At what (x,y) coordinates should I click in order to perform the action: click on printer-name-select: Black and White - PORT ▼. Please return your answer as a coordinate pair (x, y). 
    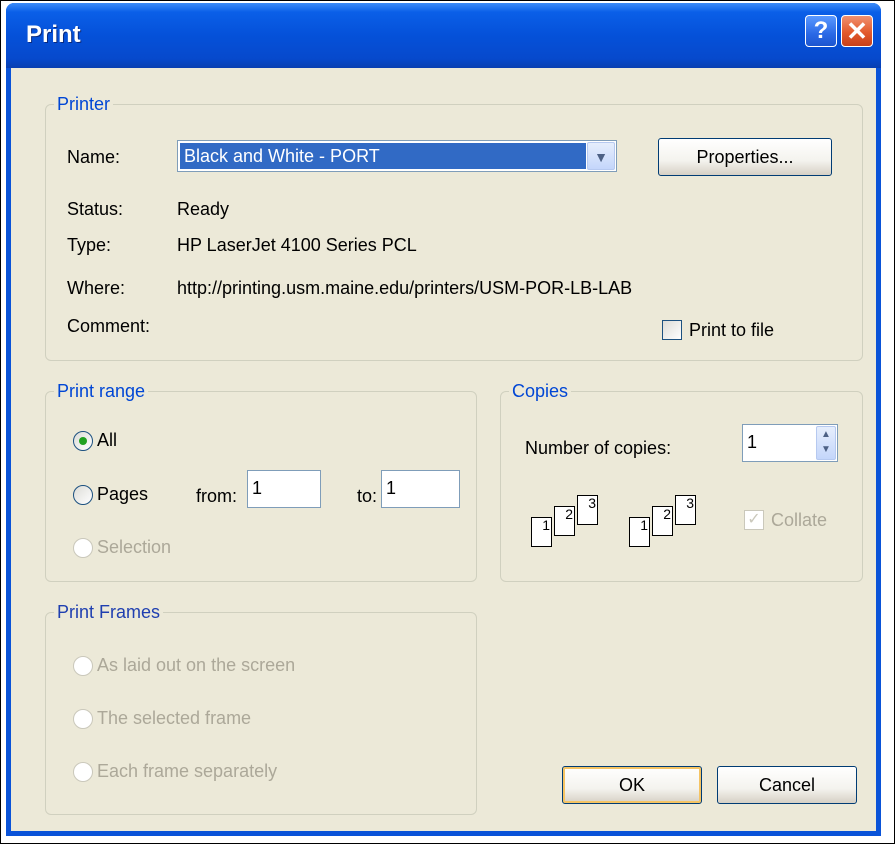
    Looking at the image, I should click on (397, 156).